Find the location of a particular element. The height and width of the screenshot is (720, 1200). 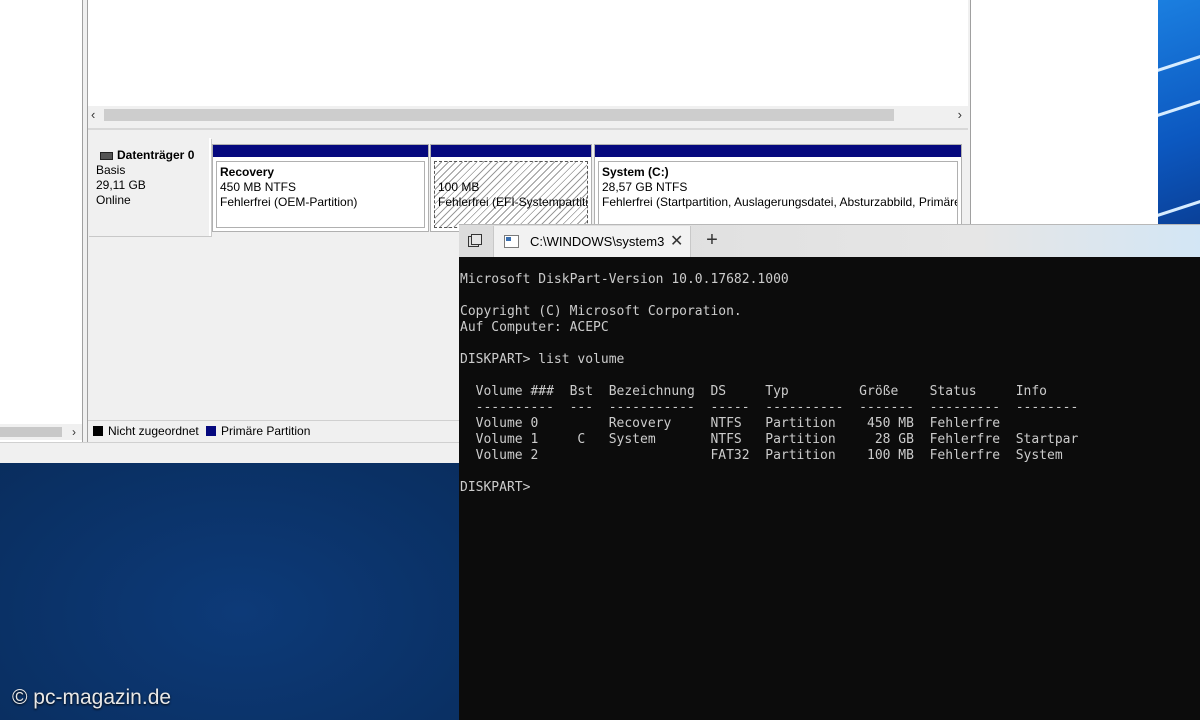

partition-size: 100 MB is located at coordinates (459, 187).